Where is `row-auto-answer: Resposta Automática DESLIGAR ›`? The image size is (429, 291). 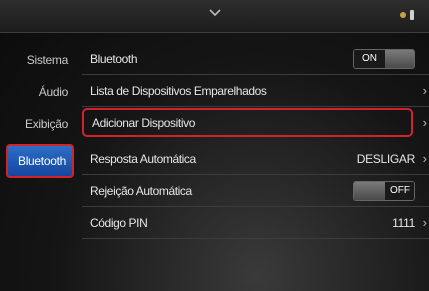
row-auto-answer: Resposta Automática DESLIGAR › is located at coordinates (255, 159).